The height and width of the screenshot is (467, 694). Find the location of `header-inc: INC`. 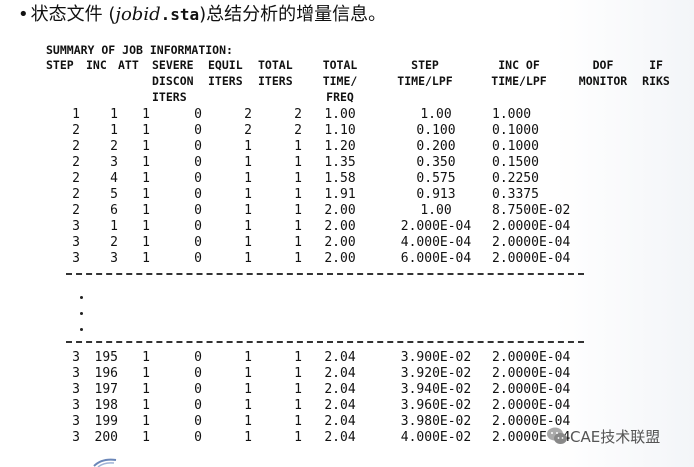

header-inc: INC is located at coordinates (96, 65).